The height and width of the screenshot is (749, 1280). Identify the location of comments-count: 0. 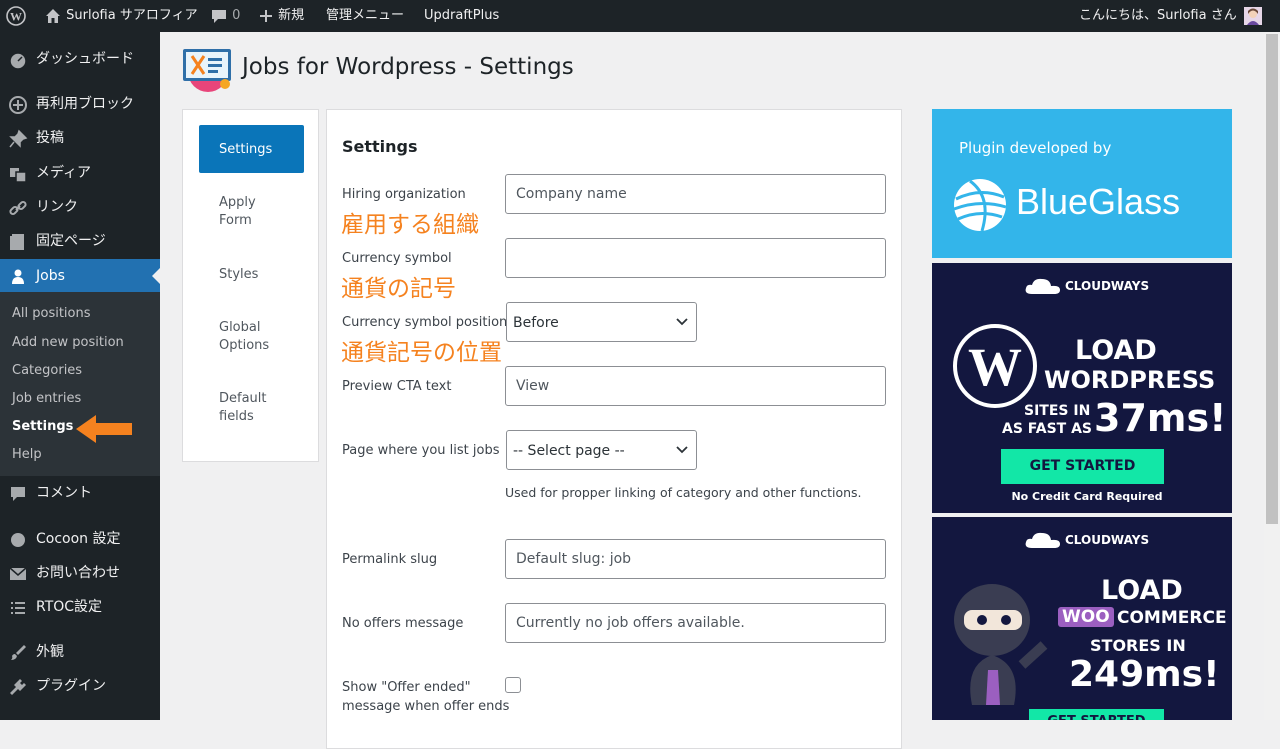
(236, 15).